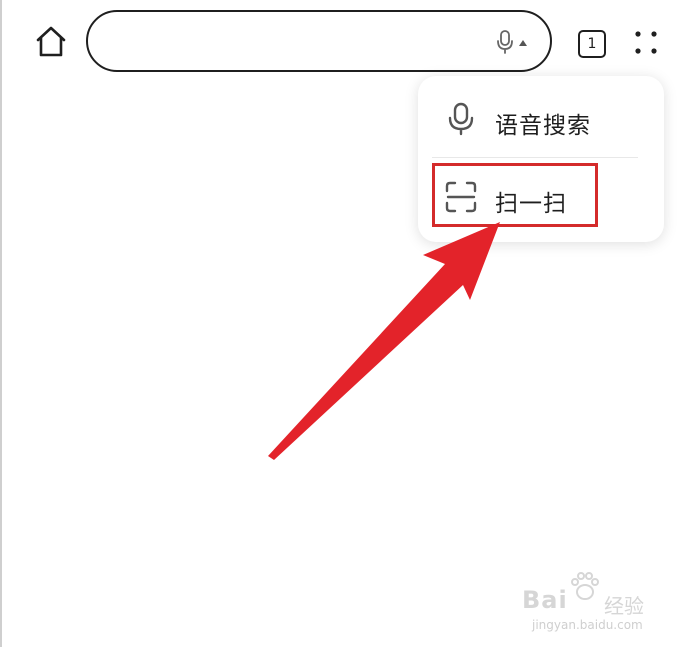  I want to click on paw-logo-icon, so click(585, 586).